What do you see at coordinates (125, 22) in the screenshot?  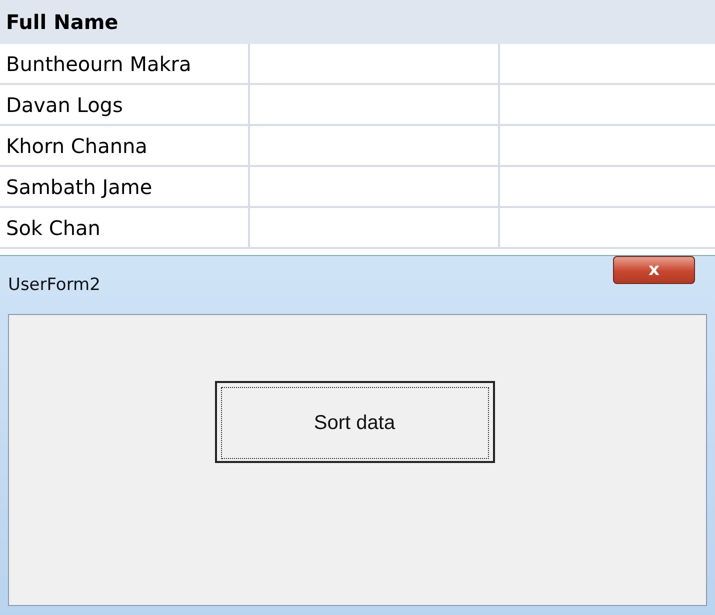 I see `column-header: Full Name` at bounding box center [125, 22].